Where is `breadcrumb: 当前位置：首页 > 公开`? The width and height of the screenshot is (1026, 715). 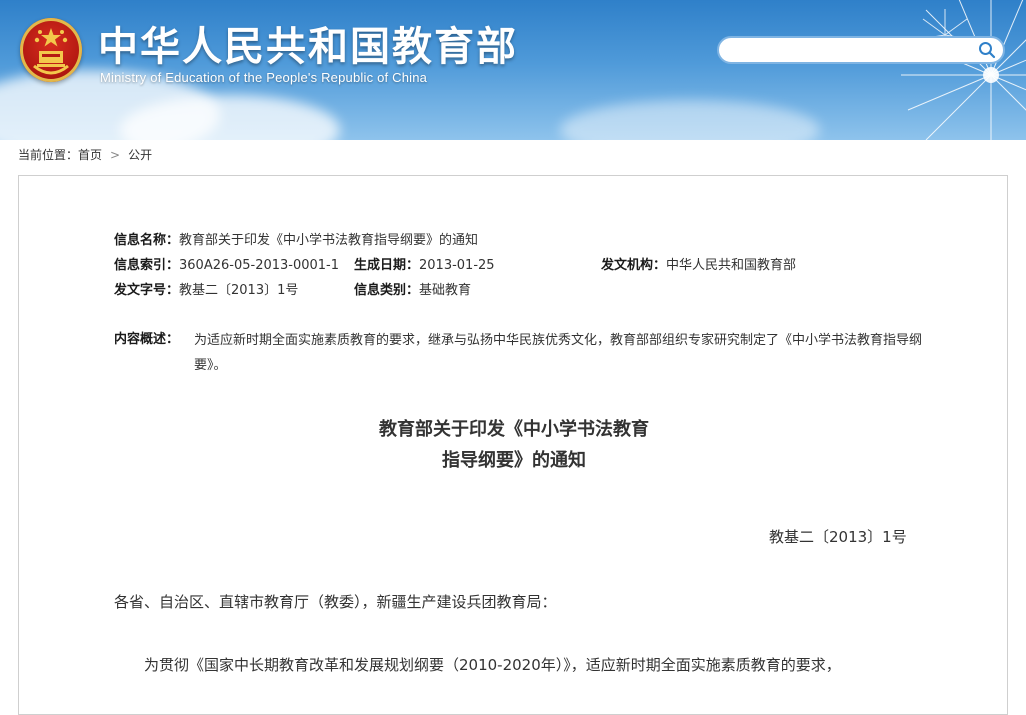
breadcrumb: 当前位置：首页 > 公开 is located at coordinates (85, 154).